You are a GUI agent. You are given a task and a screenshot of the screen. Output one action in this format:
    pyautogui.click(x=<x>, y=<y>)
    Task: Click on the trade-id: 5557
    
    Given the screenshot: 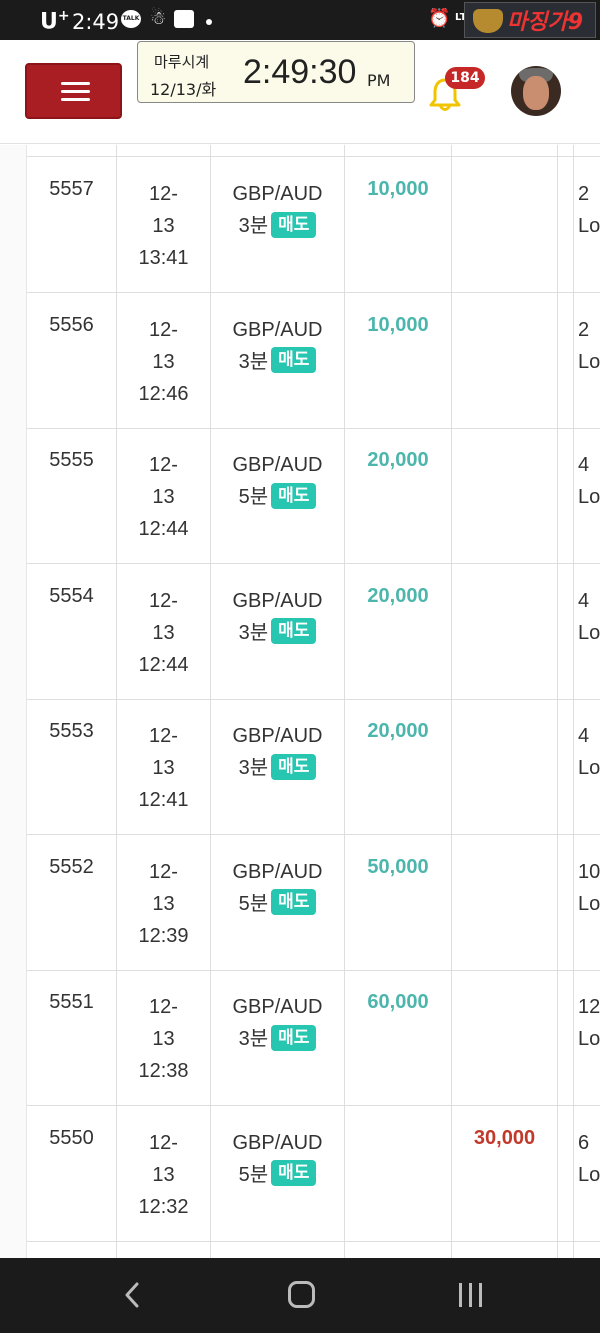 What is the action you would take?
    pyautogui.click(x=72, y=225)
    